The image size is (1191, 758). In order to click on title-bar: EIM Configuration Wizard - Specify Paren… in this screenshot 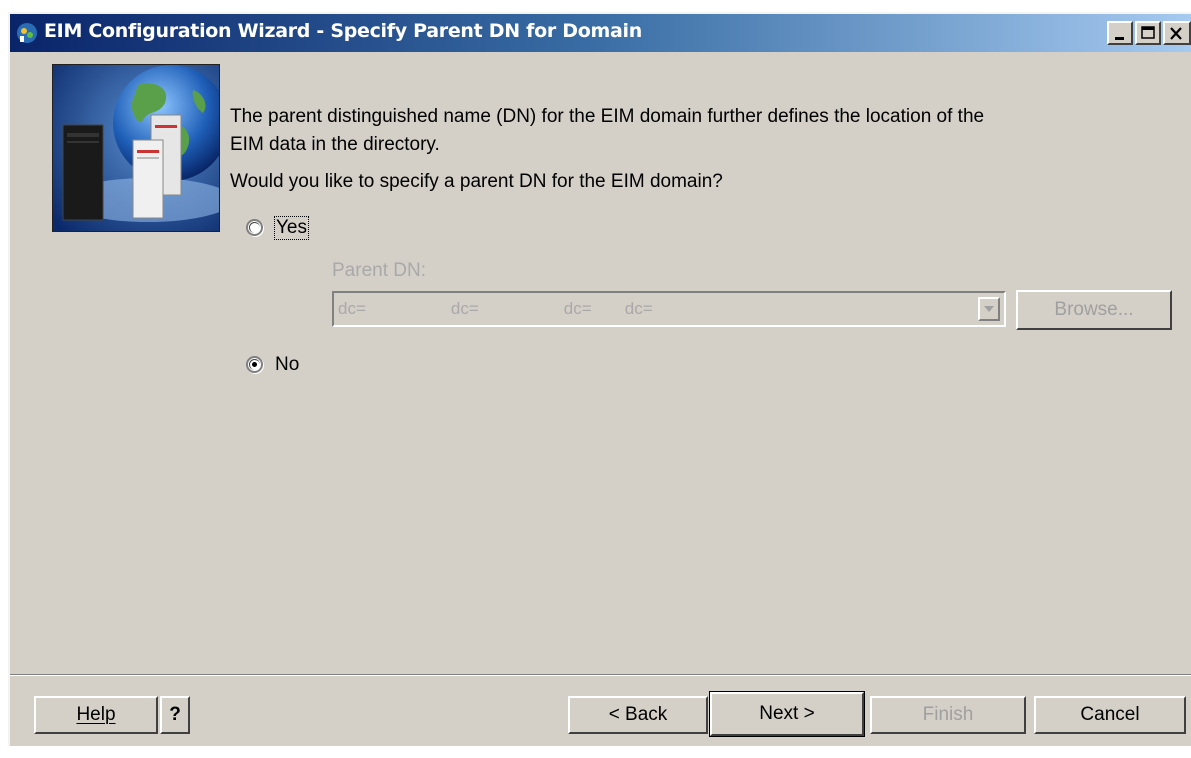, I will do `click(600, 33)`.